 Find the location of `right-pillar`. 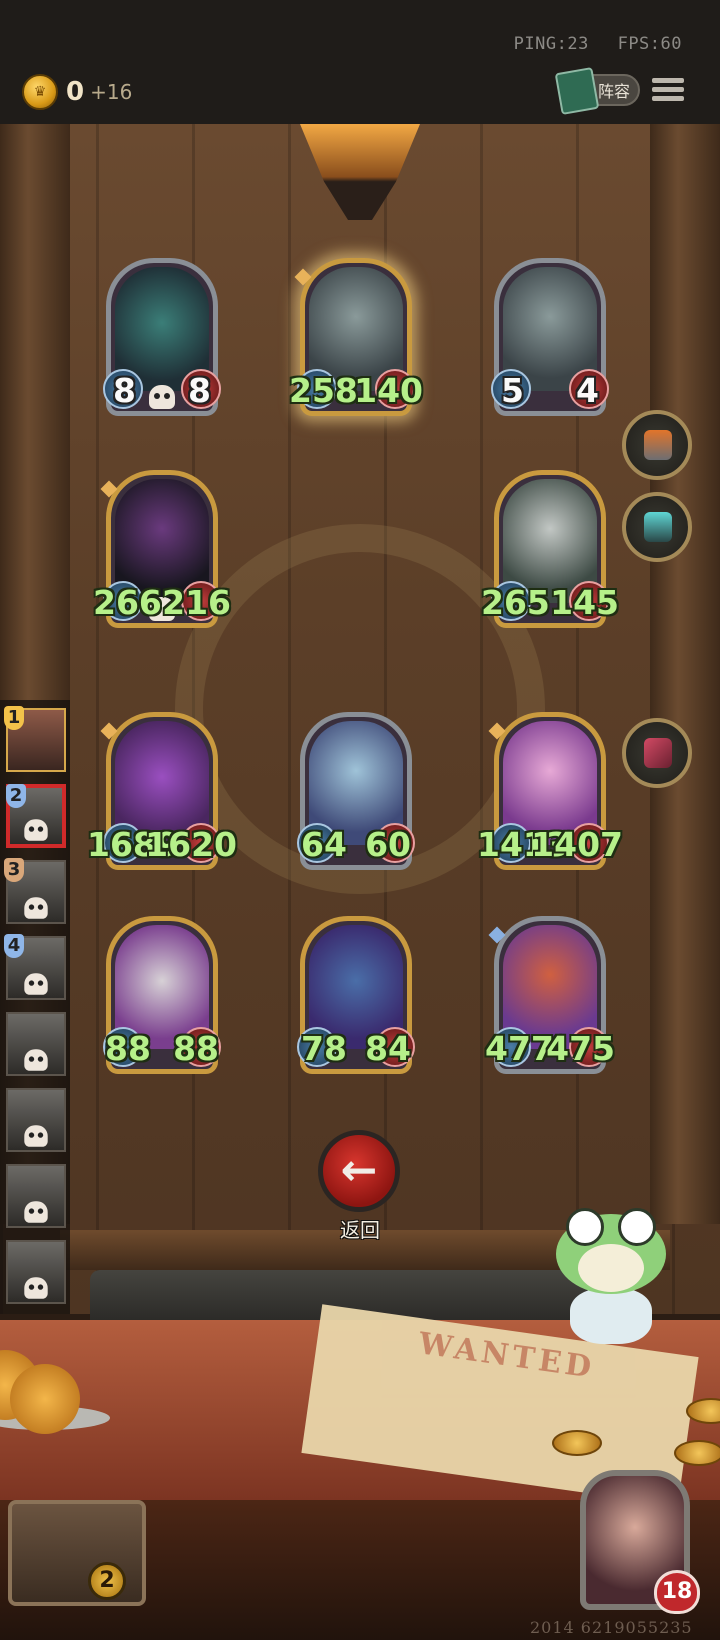

right-pillar is located at coordinates (685, 674).